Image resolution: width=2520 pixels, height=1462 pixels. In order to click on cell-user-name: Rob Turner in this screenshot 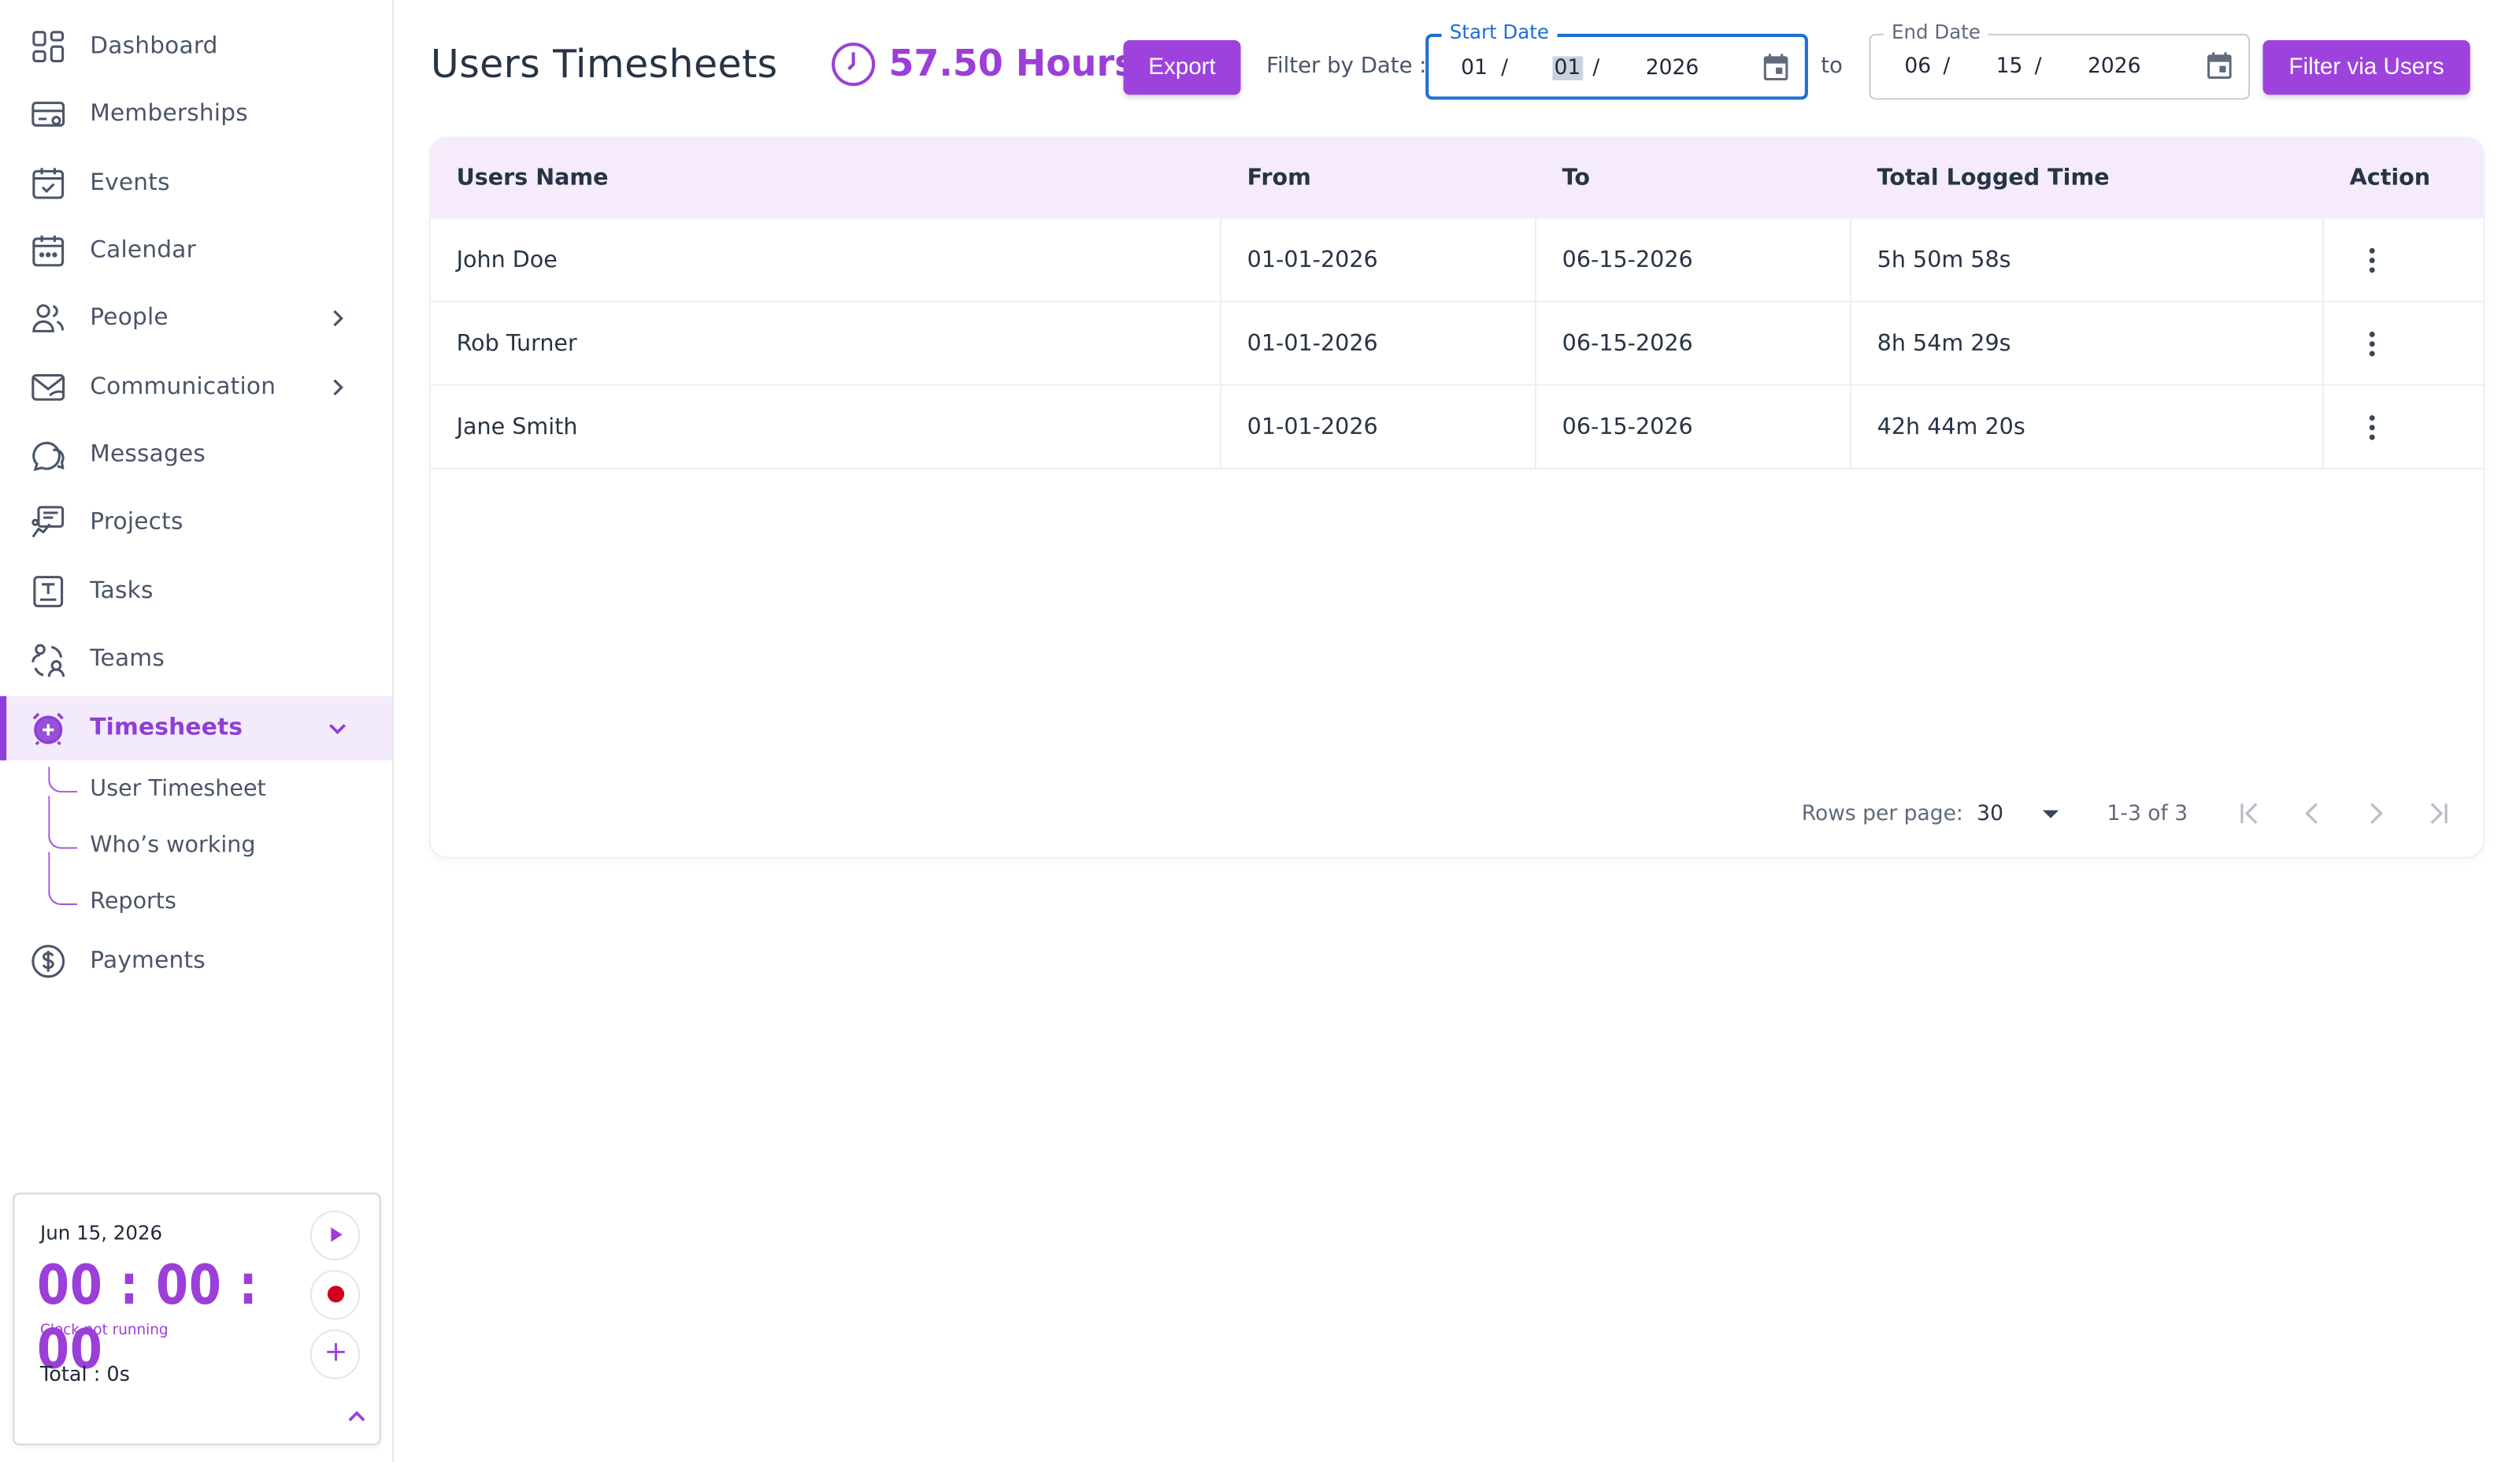, I will do `click(516, 344)`.